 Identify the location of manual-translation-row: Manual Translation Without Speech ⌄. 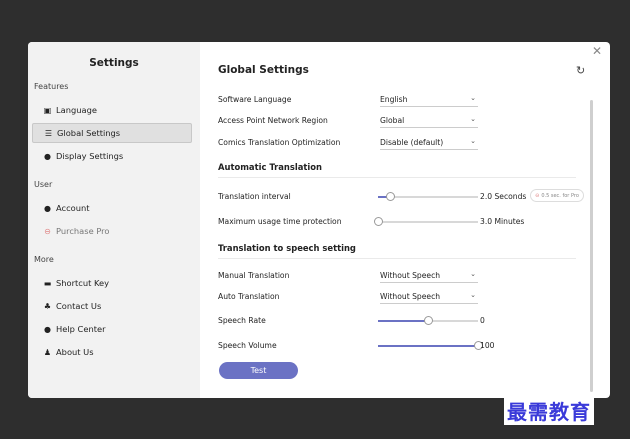
(398, 276).